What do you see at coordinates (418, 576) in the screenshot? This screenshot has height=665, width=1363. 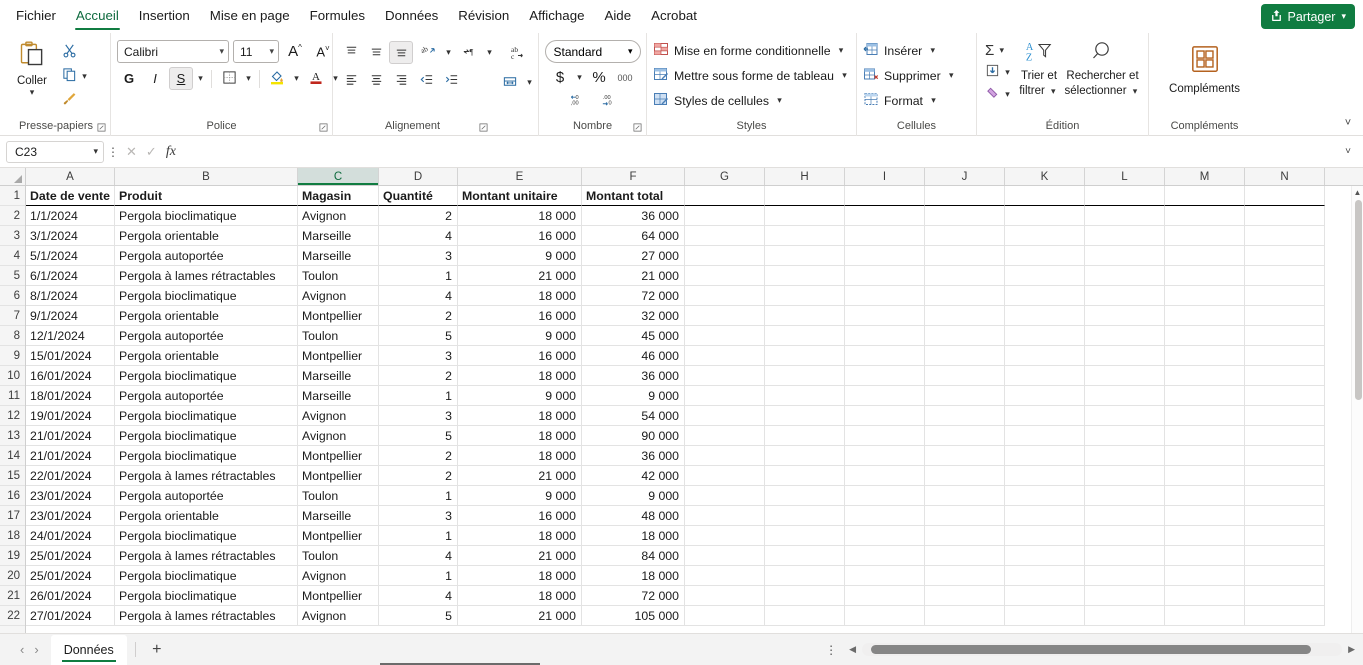 I see `cell-D20: 1` at bounding box center [418, 576].